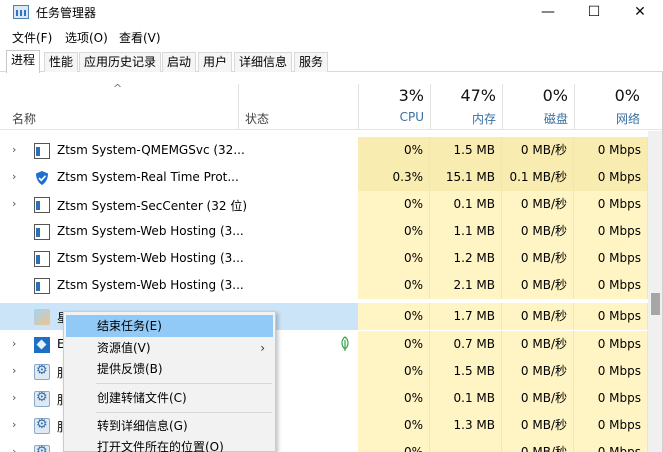  What do you see at coordinates (184, 383) in the screenshot?
I see `menu-separator` at bounding box center [184, 383].